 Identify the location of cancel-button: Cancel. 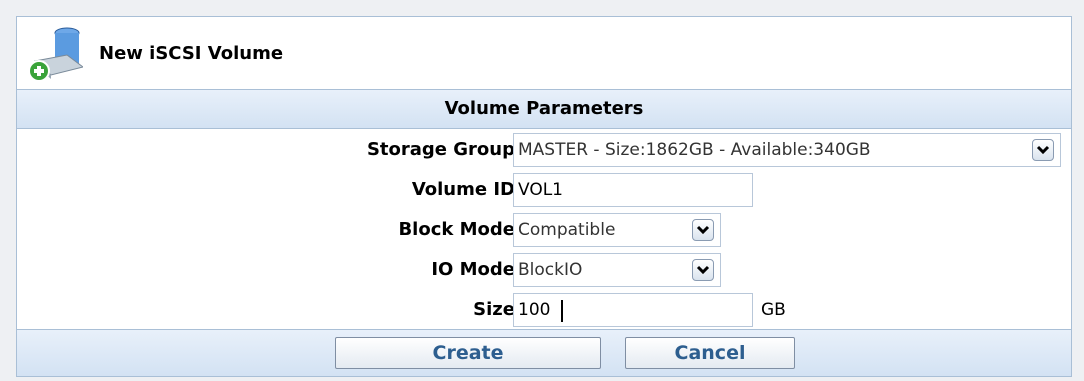
(710, 353).